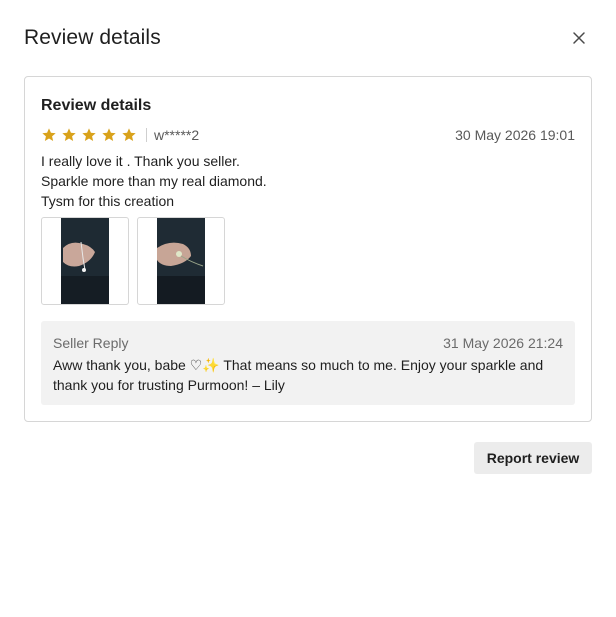  I want to click on divider, so click(146, 135).